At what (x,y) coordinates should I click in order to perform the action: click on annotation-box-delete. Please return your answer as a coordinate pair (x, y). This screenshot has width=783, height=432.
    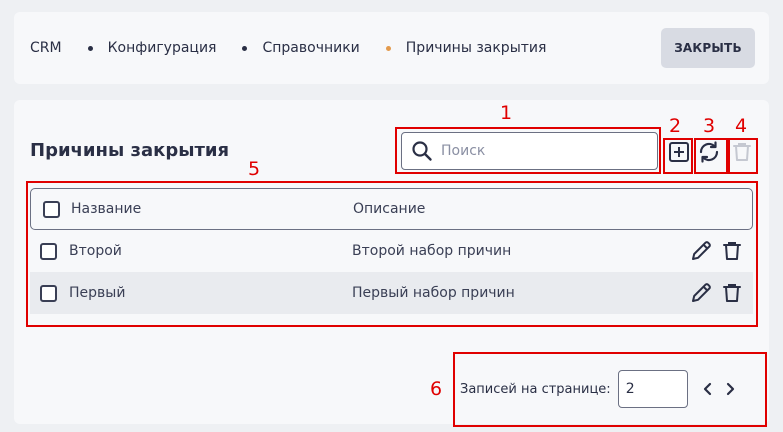
    Looking at the image, I should click on (743, 156).